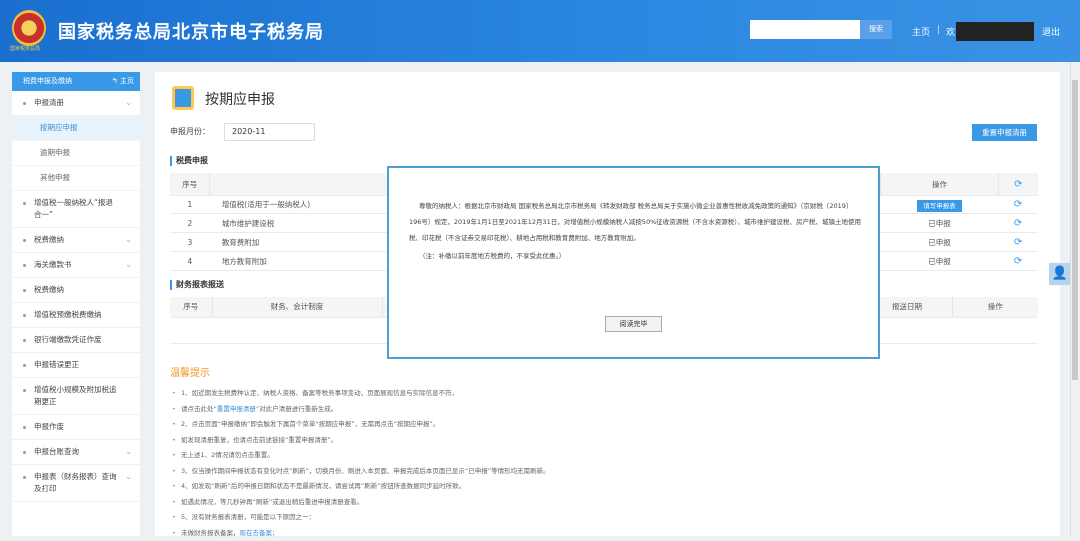 Image resolution: width=1080 pixels, height=541 pixels. I want to click on sidebar-home-link: ↰ 主页, so click(123, 81).